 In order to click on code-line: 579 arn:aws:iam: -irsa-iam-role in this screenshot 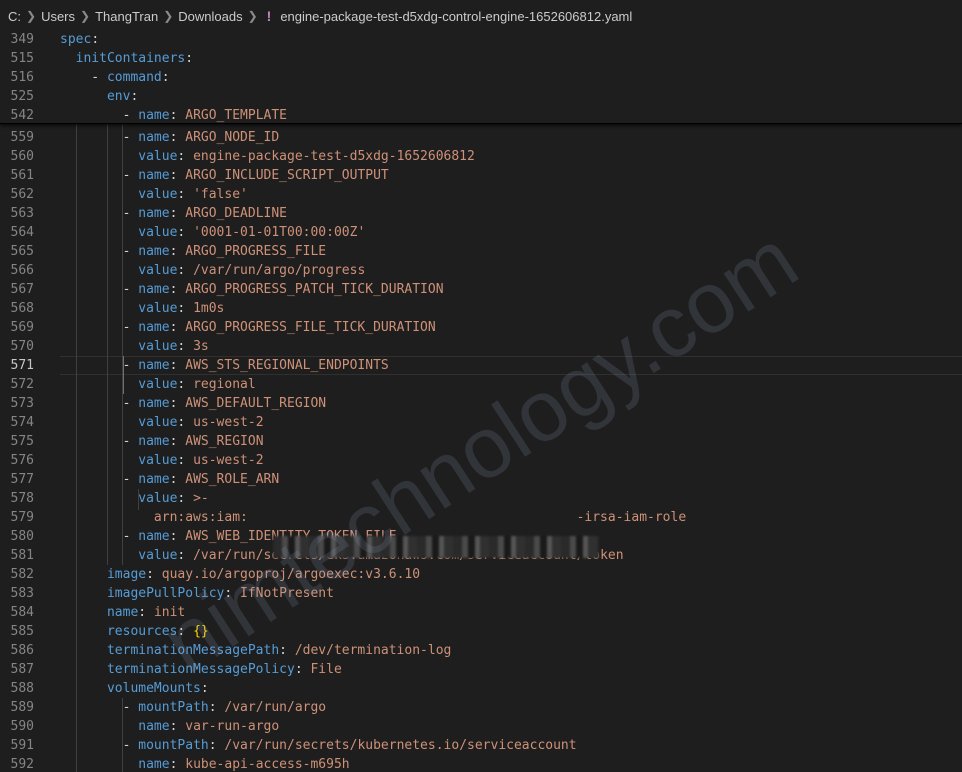, I will do `click(481, 517)`.